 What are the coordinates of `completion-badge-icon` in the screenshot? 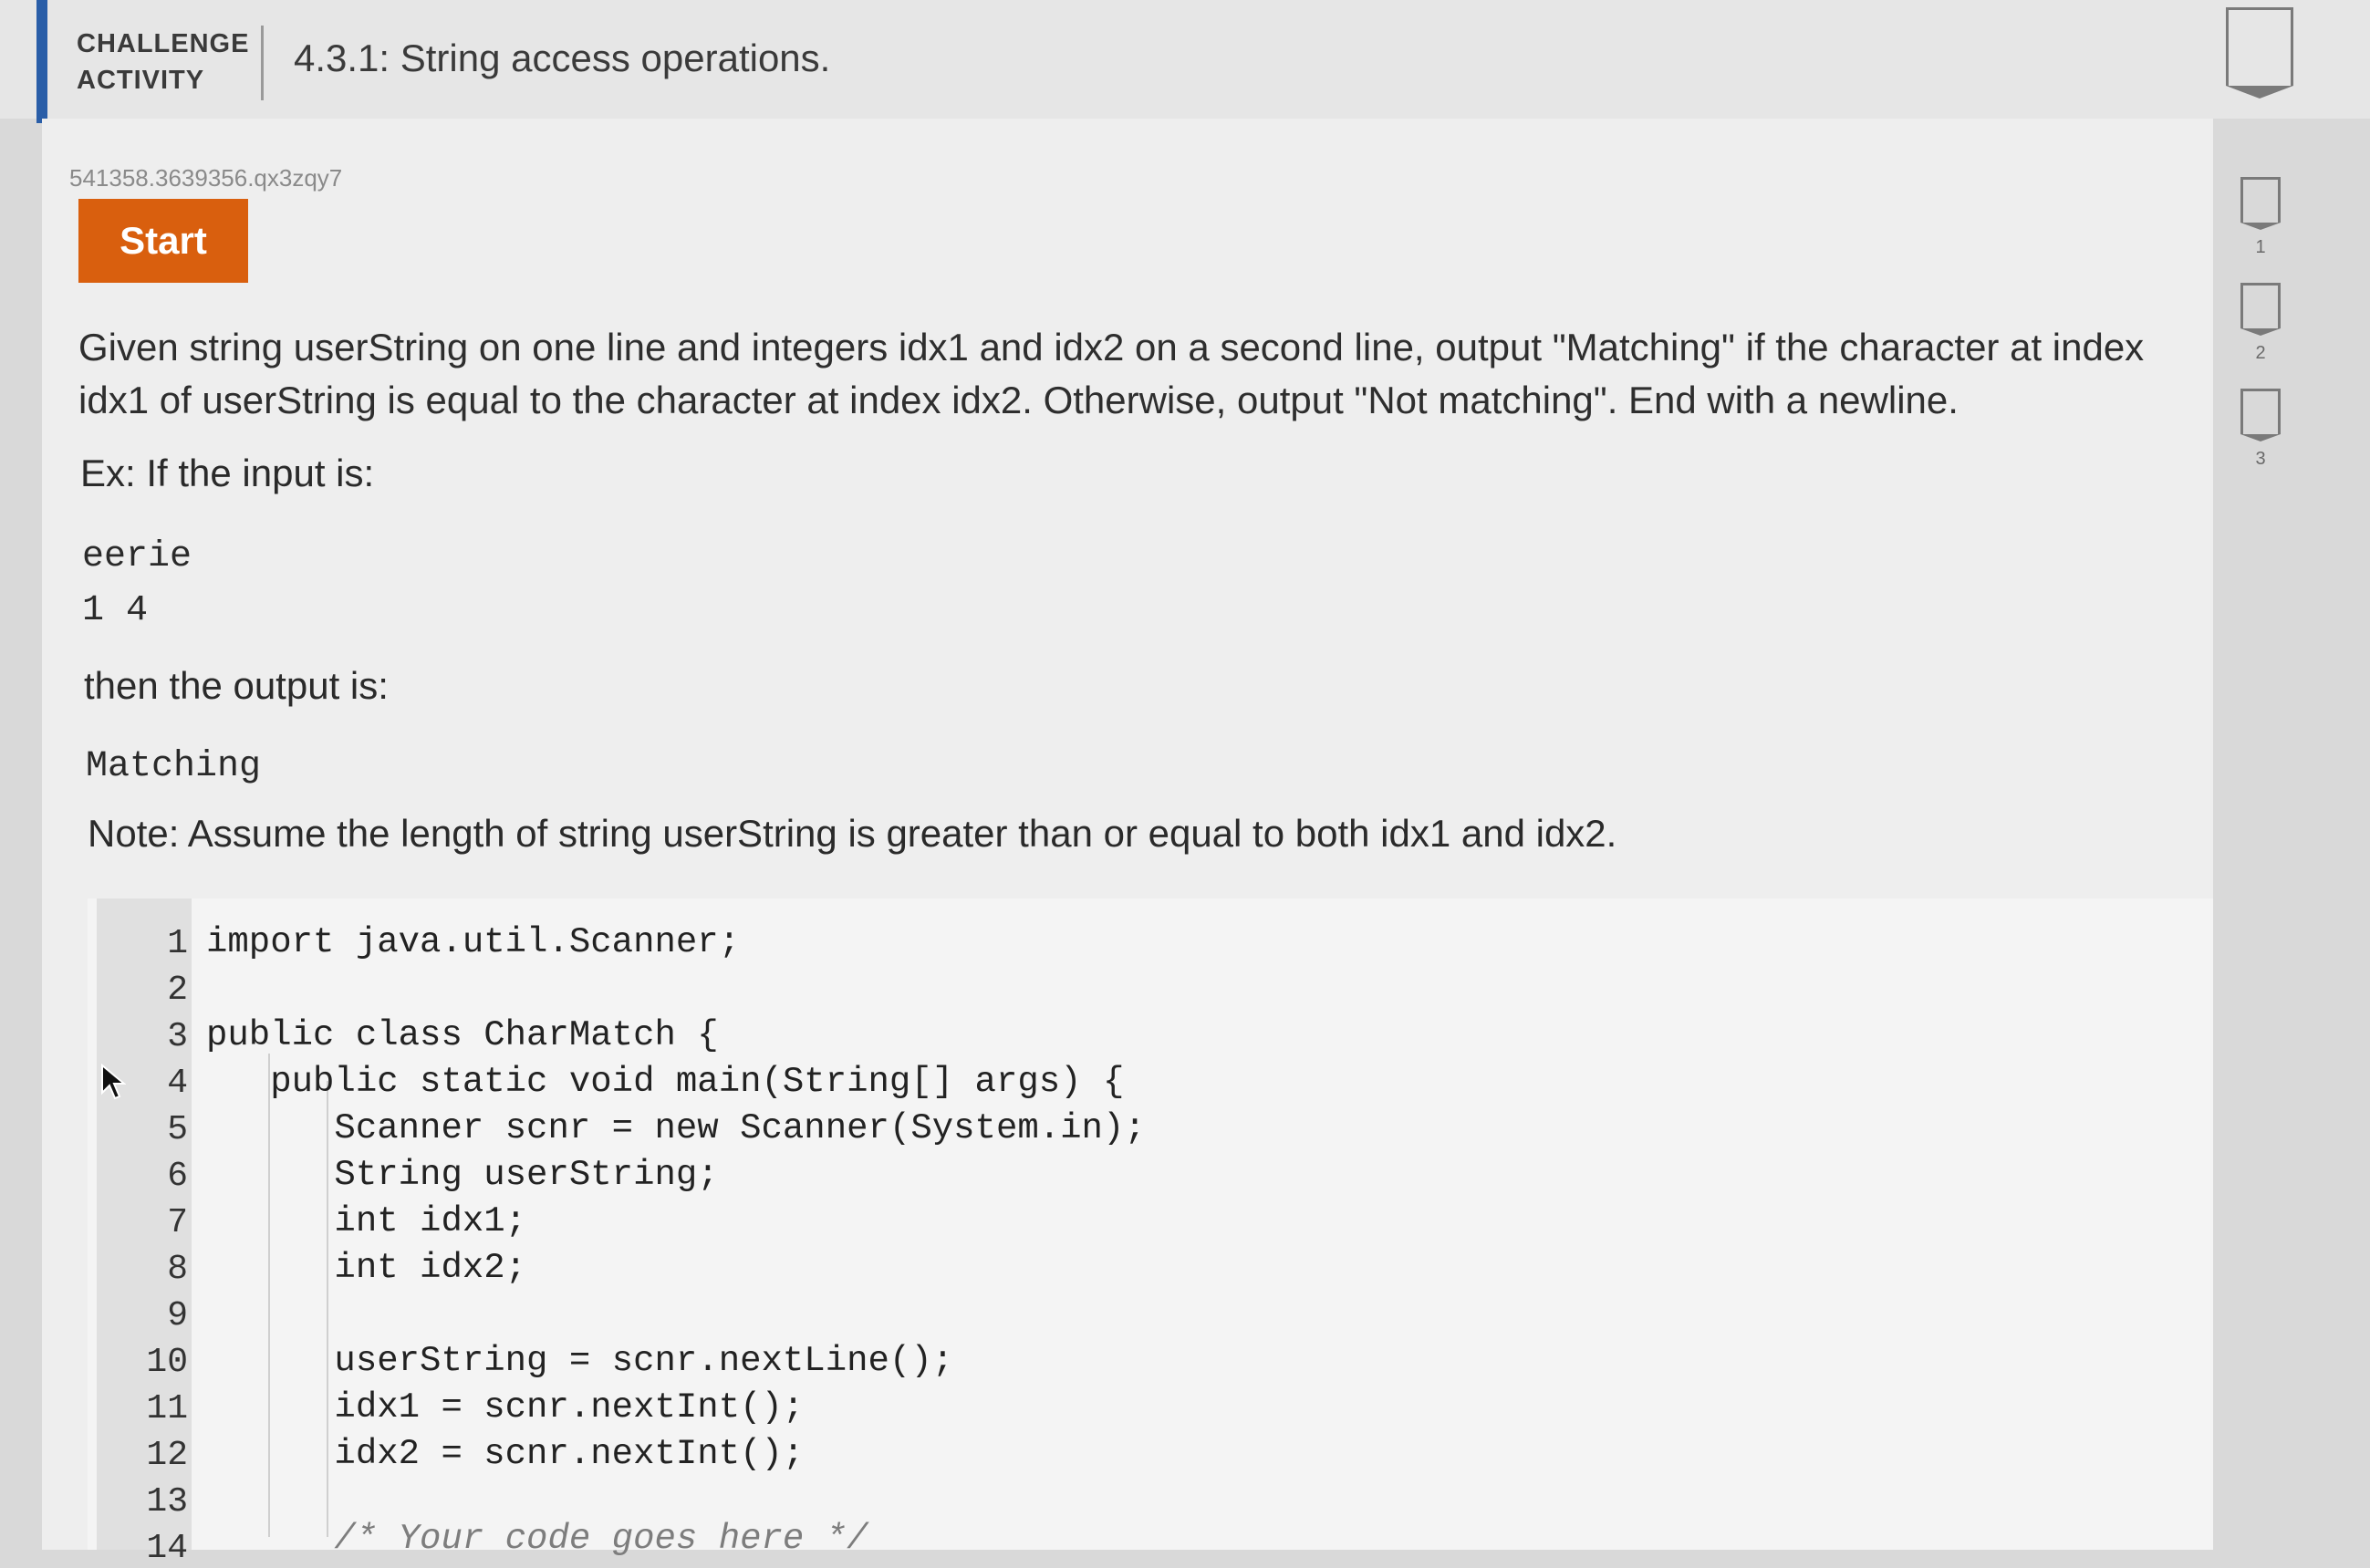 It's located at (2259, 53).